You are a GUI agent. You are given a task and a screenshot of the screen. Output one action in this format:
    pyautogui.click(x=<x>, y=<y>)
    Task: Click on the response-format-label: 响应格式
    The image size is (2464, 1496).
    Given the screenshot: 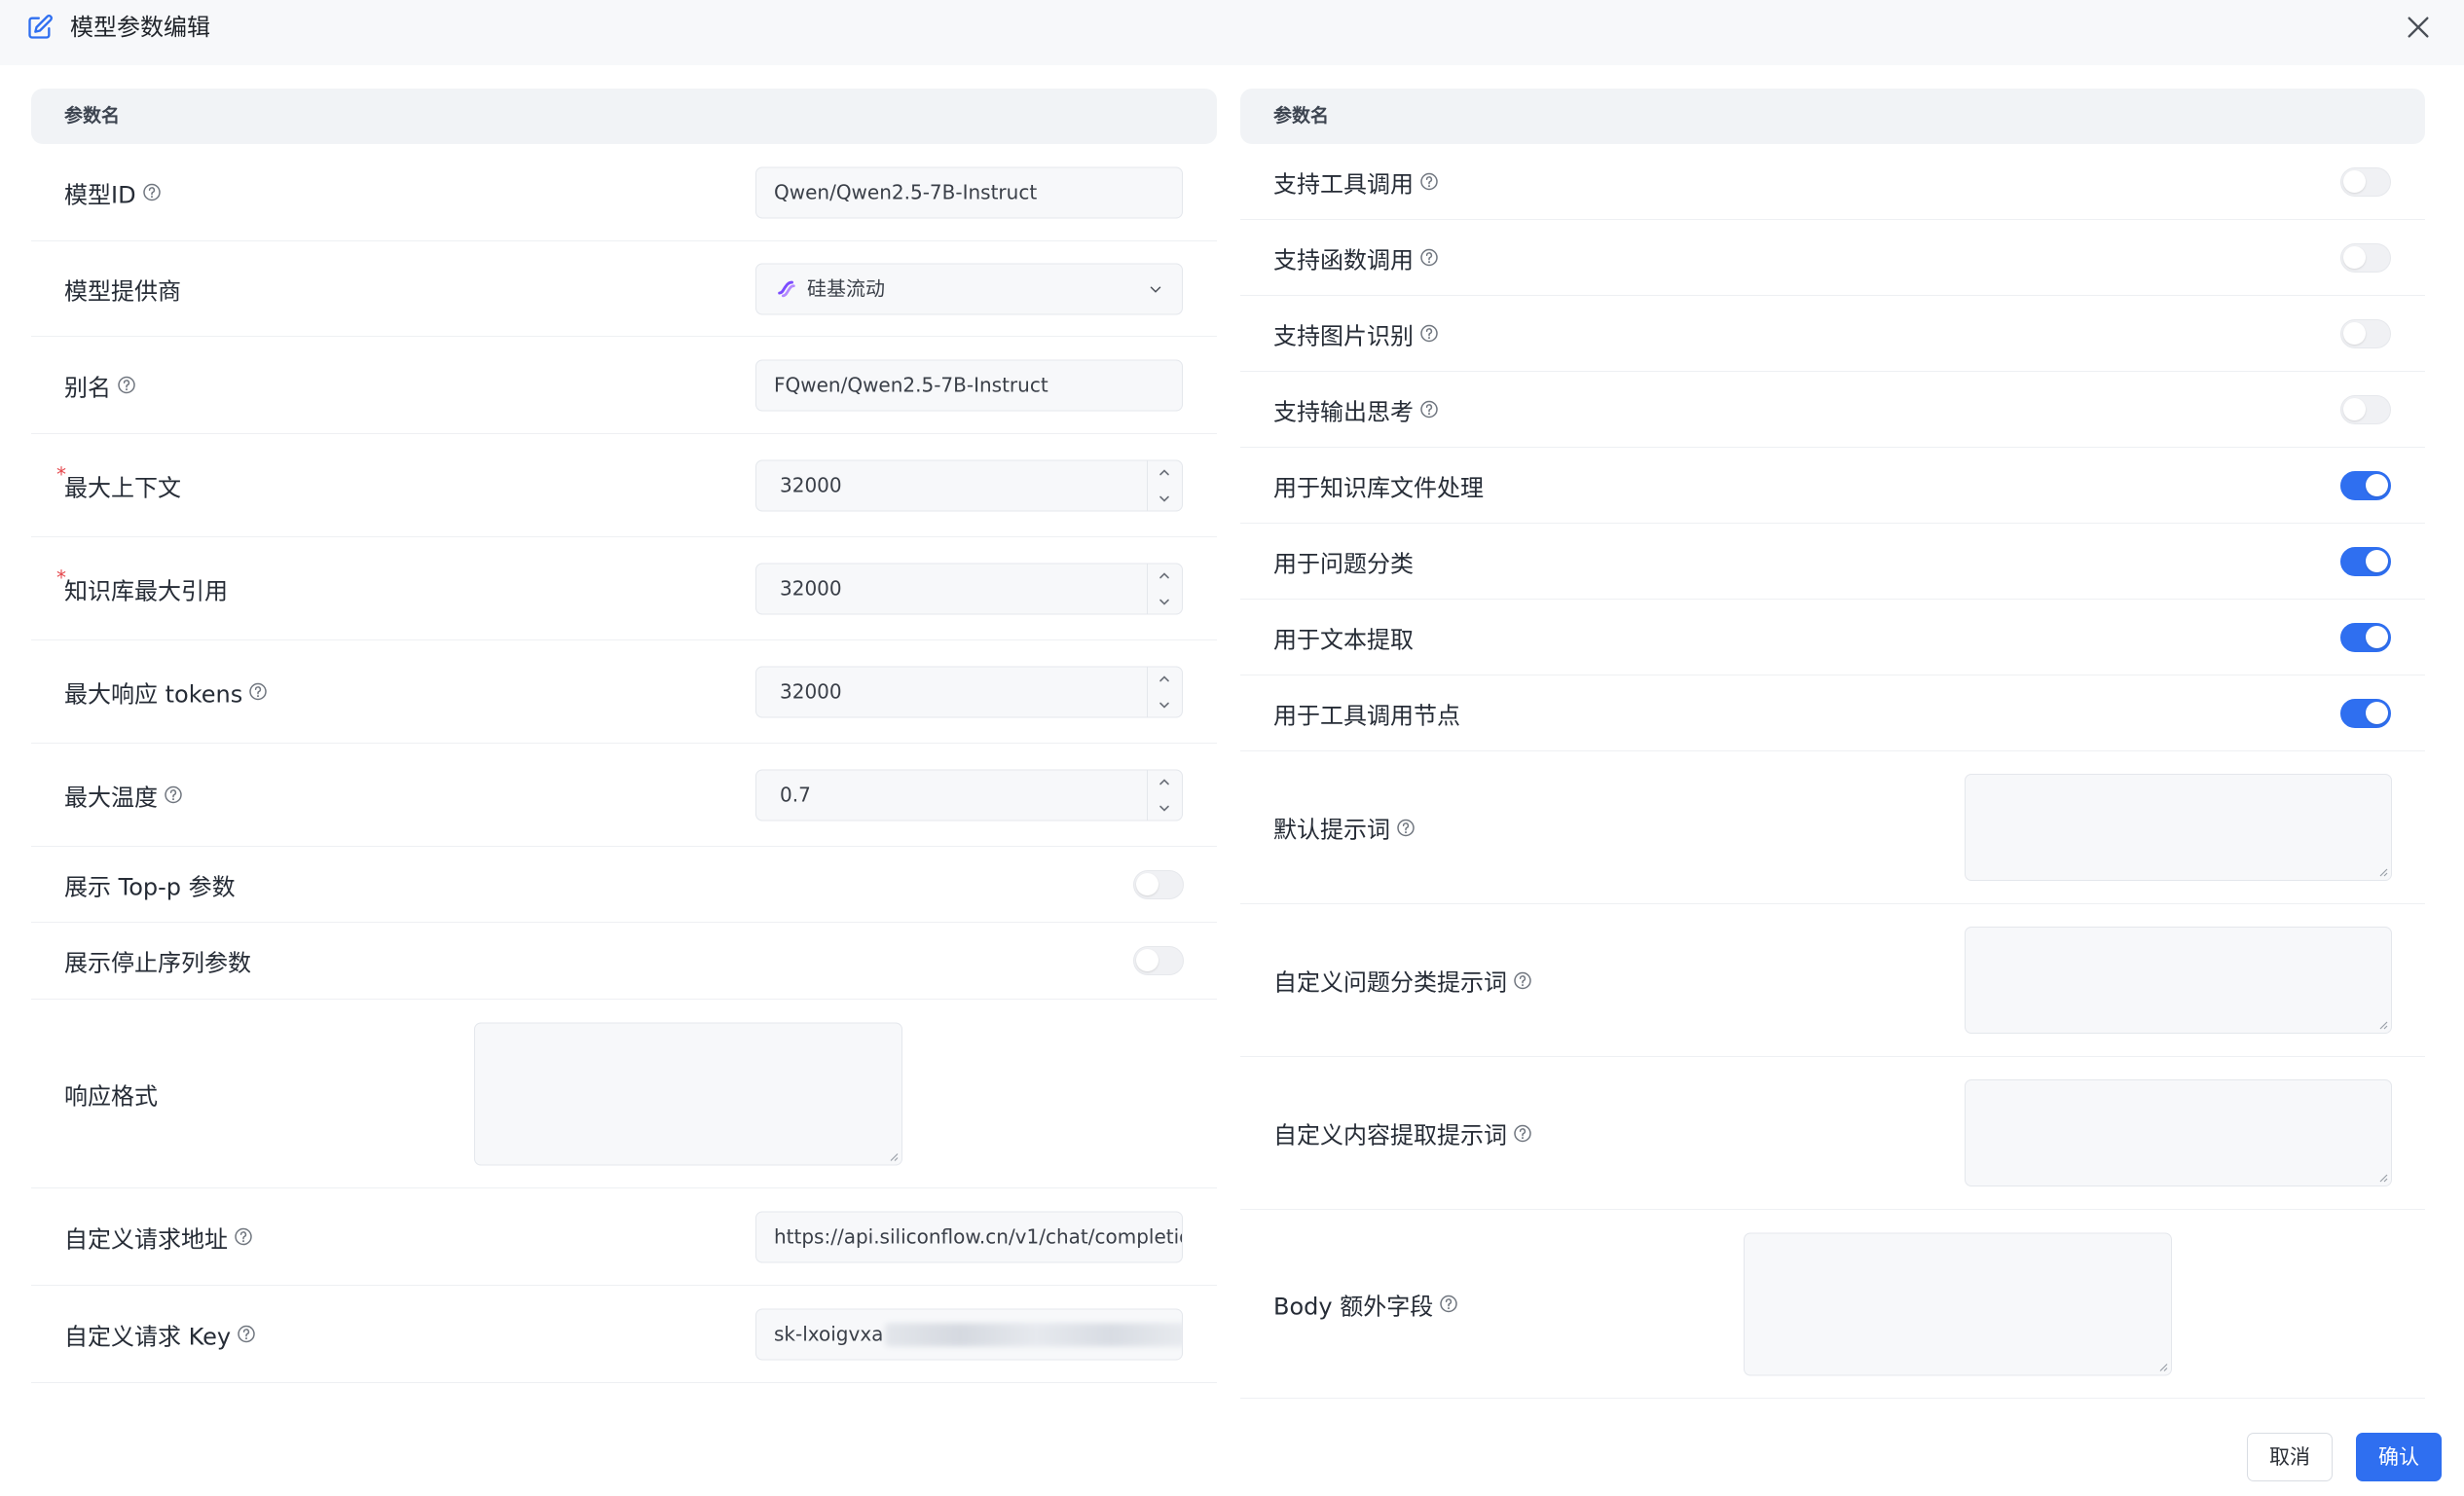 What is the action you would take?
    pyautogui.click(x=111, y=1096)
    